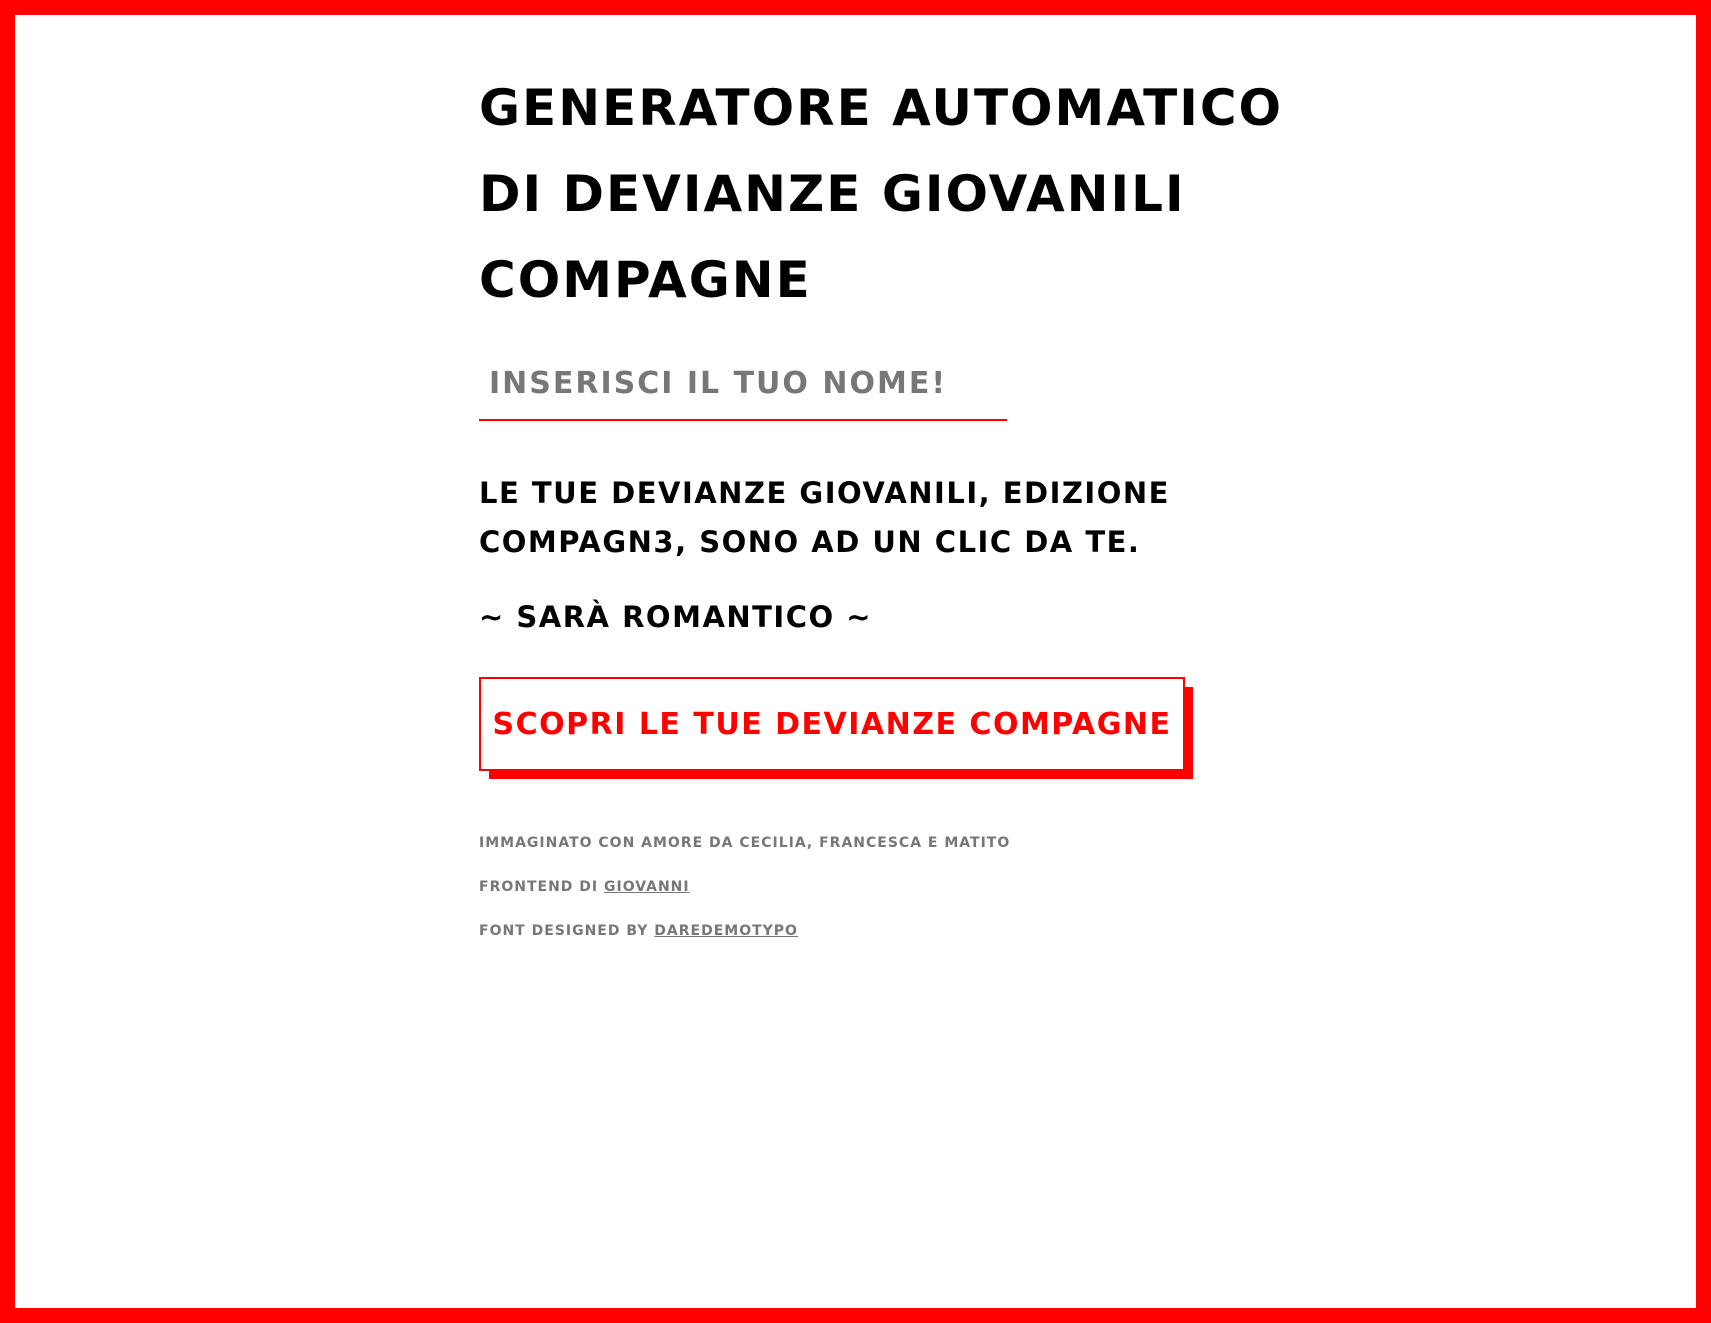 The height and width of the screenshot is (1323, 1711). I want to click on cta-container: Scopri le tue devianze compagne, so click(836, 728).